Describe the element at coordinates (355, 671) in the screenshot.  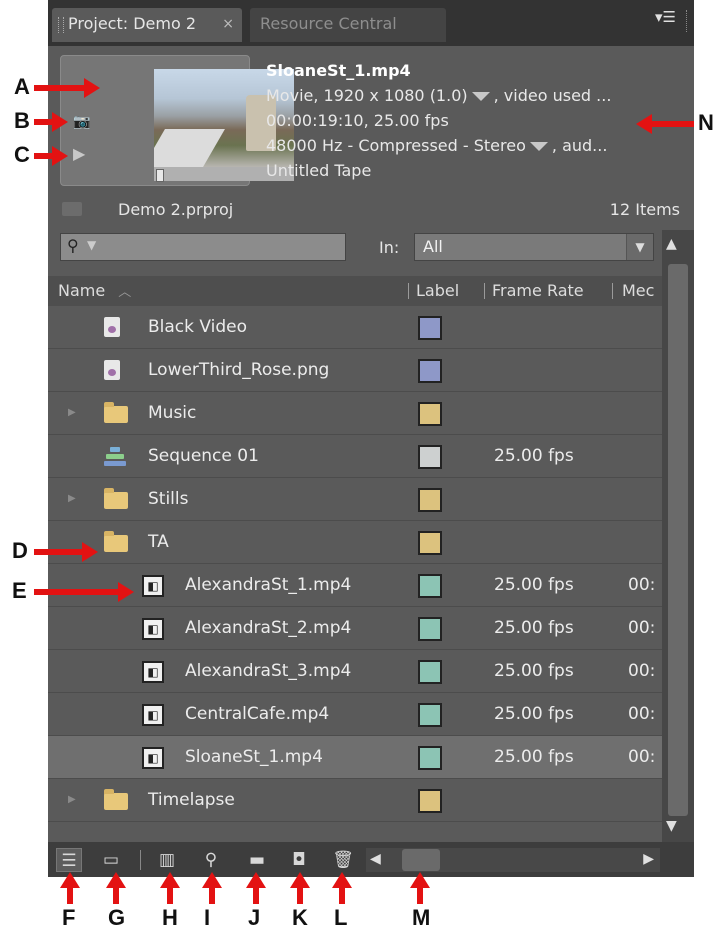
I see `list-item: ◧ AlexandraSt_3.mp4 25.00 fps 00:` at that location.